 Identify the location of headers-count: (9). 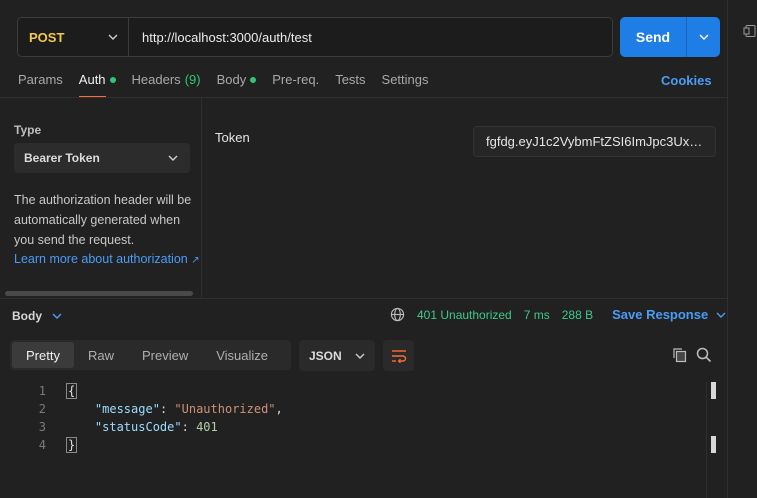
(192, 79).